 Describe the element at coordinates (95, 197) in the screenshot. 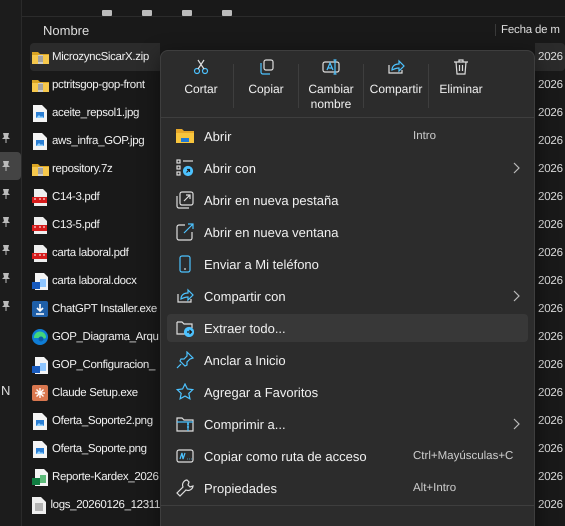

I see `file-item: C14-3.pdf` at that location.